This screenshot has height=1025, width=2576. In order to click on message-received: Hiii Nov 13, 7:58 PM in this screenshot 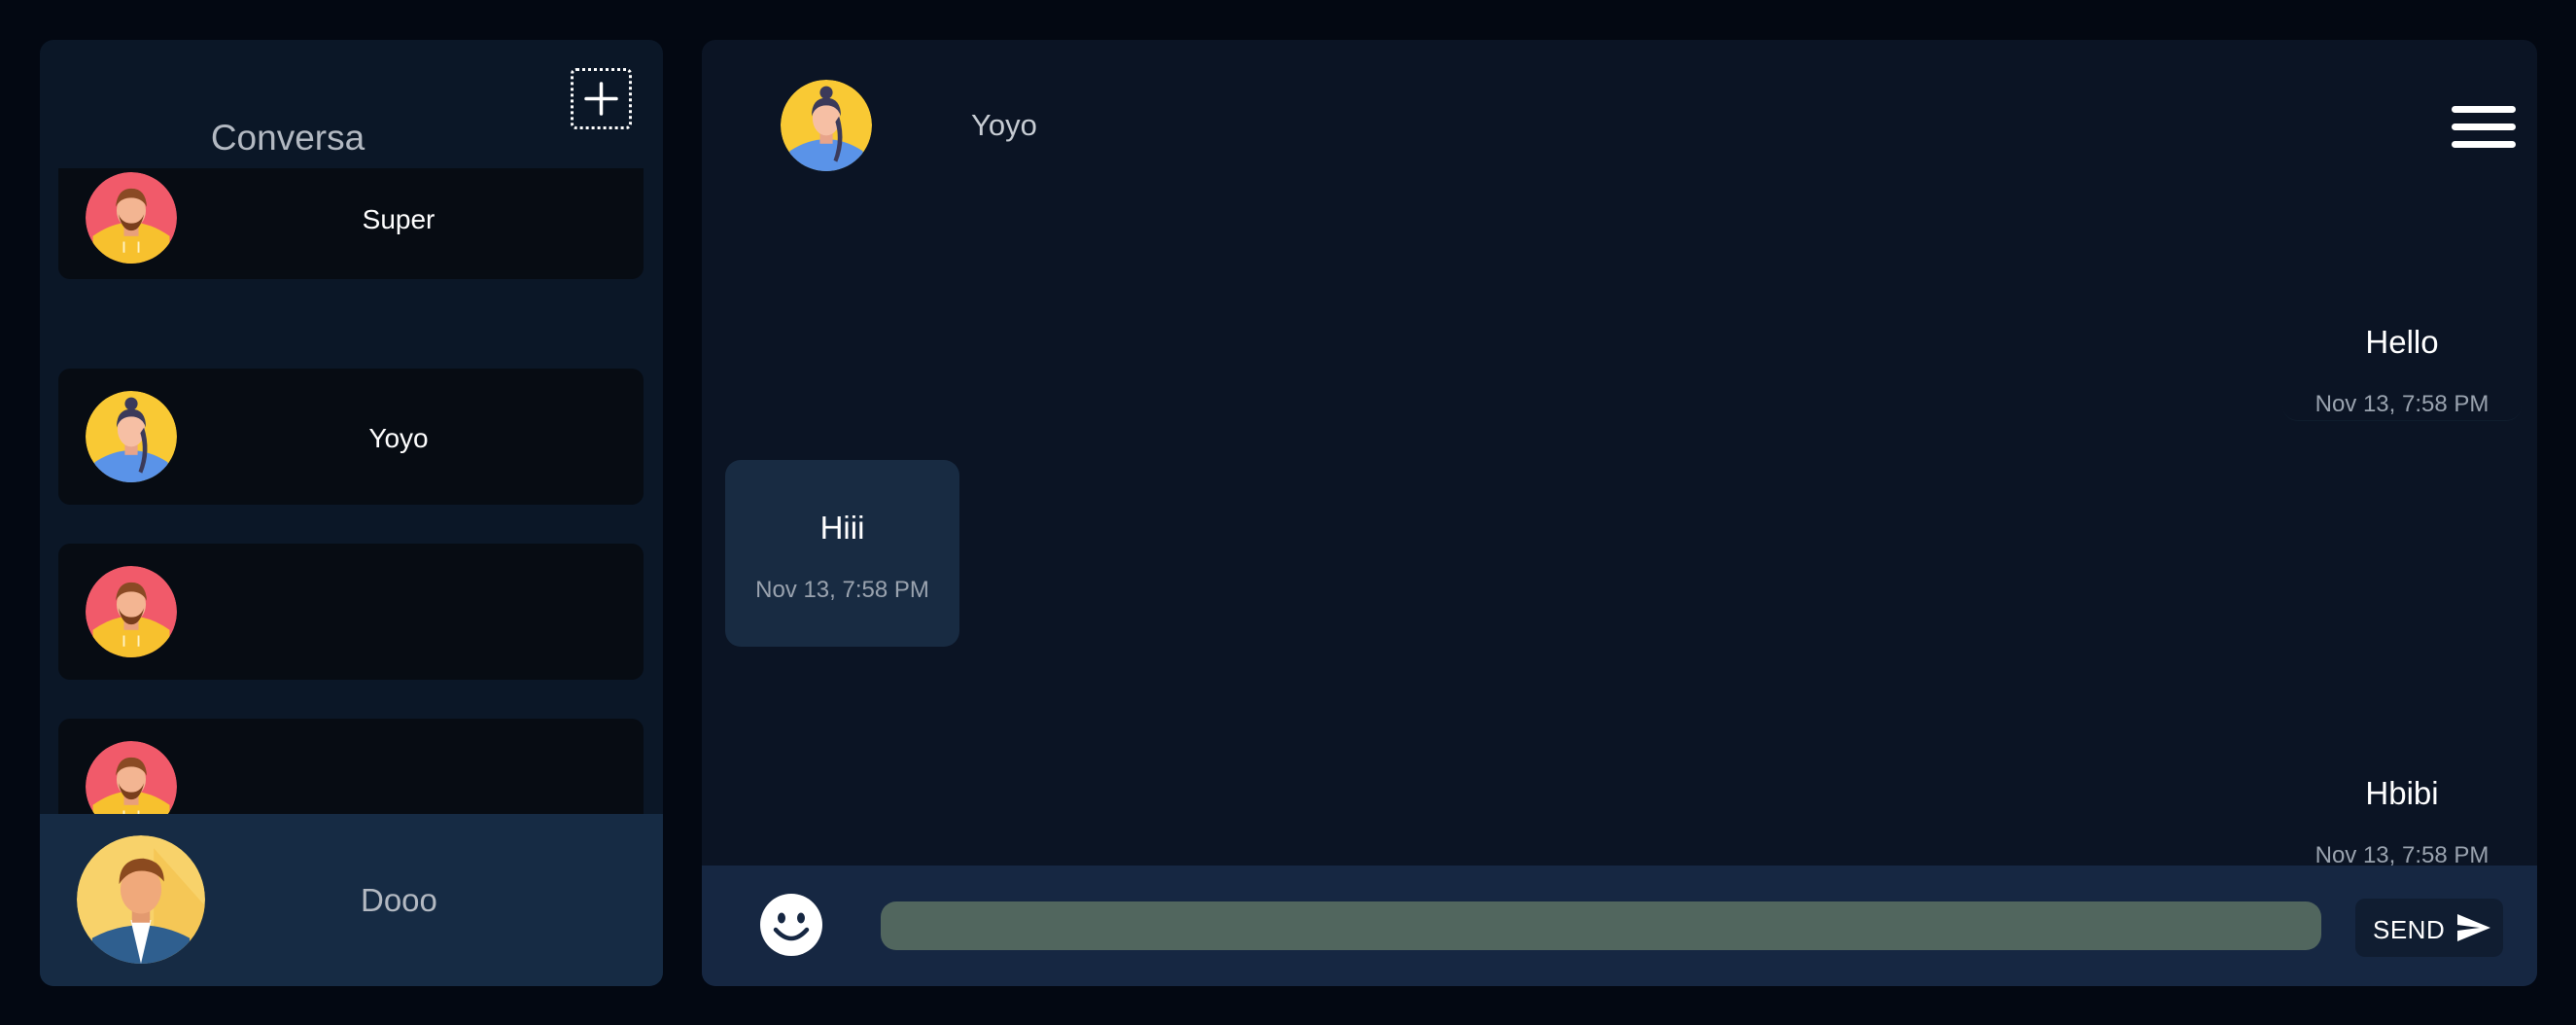, I will do `click(842, 553)`.